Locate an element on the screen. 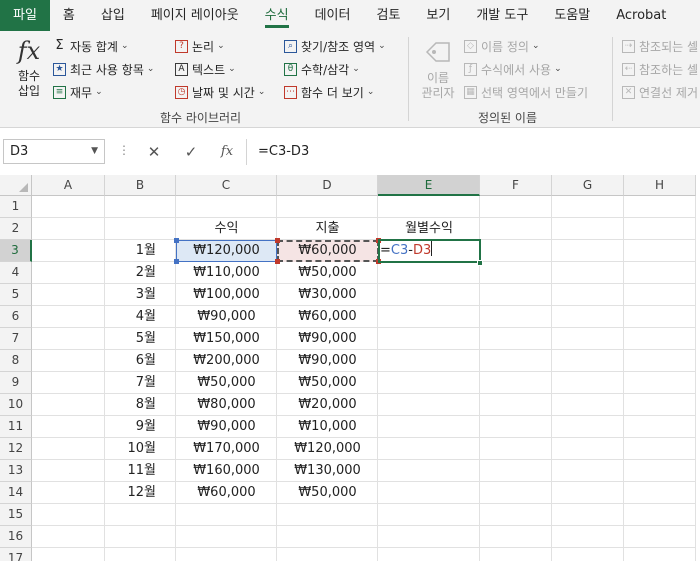 The image size is (700, 561). row-header-3: 3 is located at coordinates (16, 251).